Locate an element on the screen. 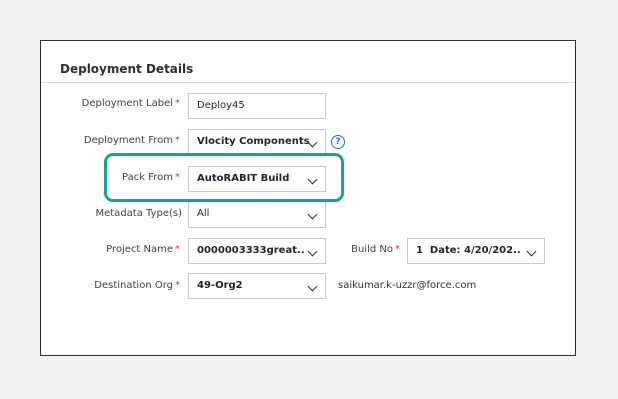 The width and height of the screenshot is (618, 399). build-no-select: 1 Date: 4/20/202.. is located at coordinates (476, 251).